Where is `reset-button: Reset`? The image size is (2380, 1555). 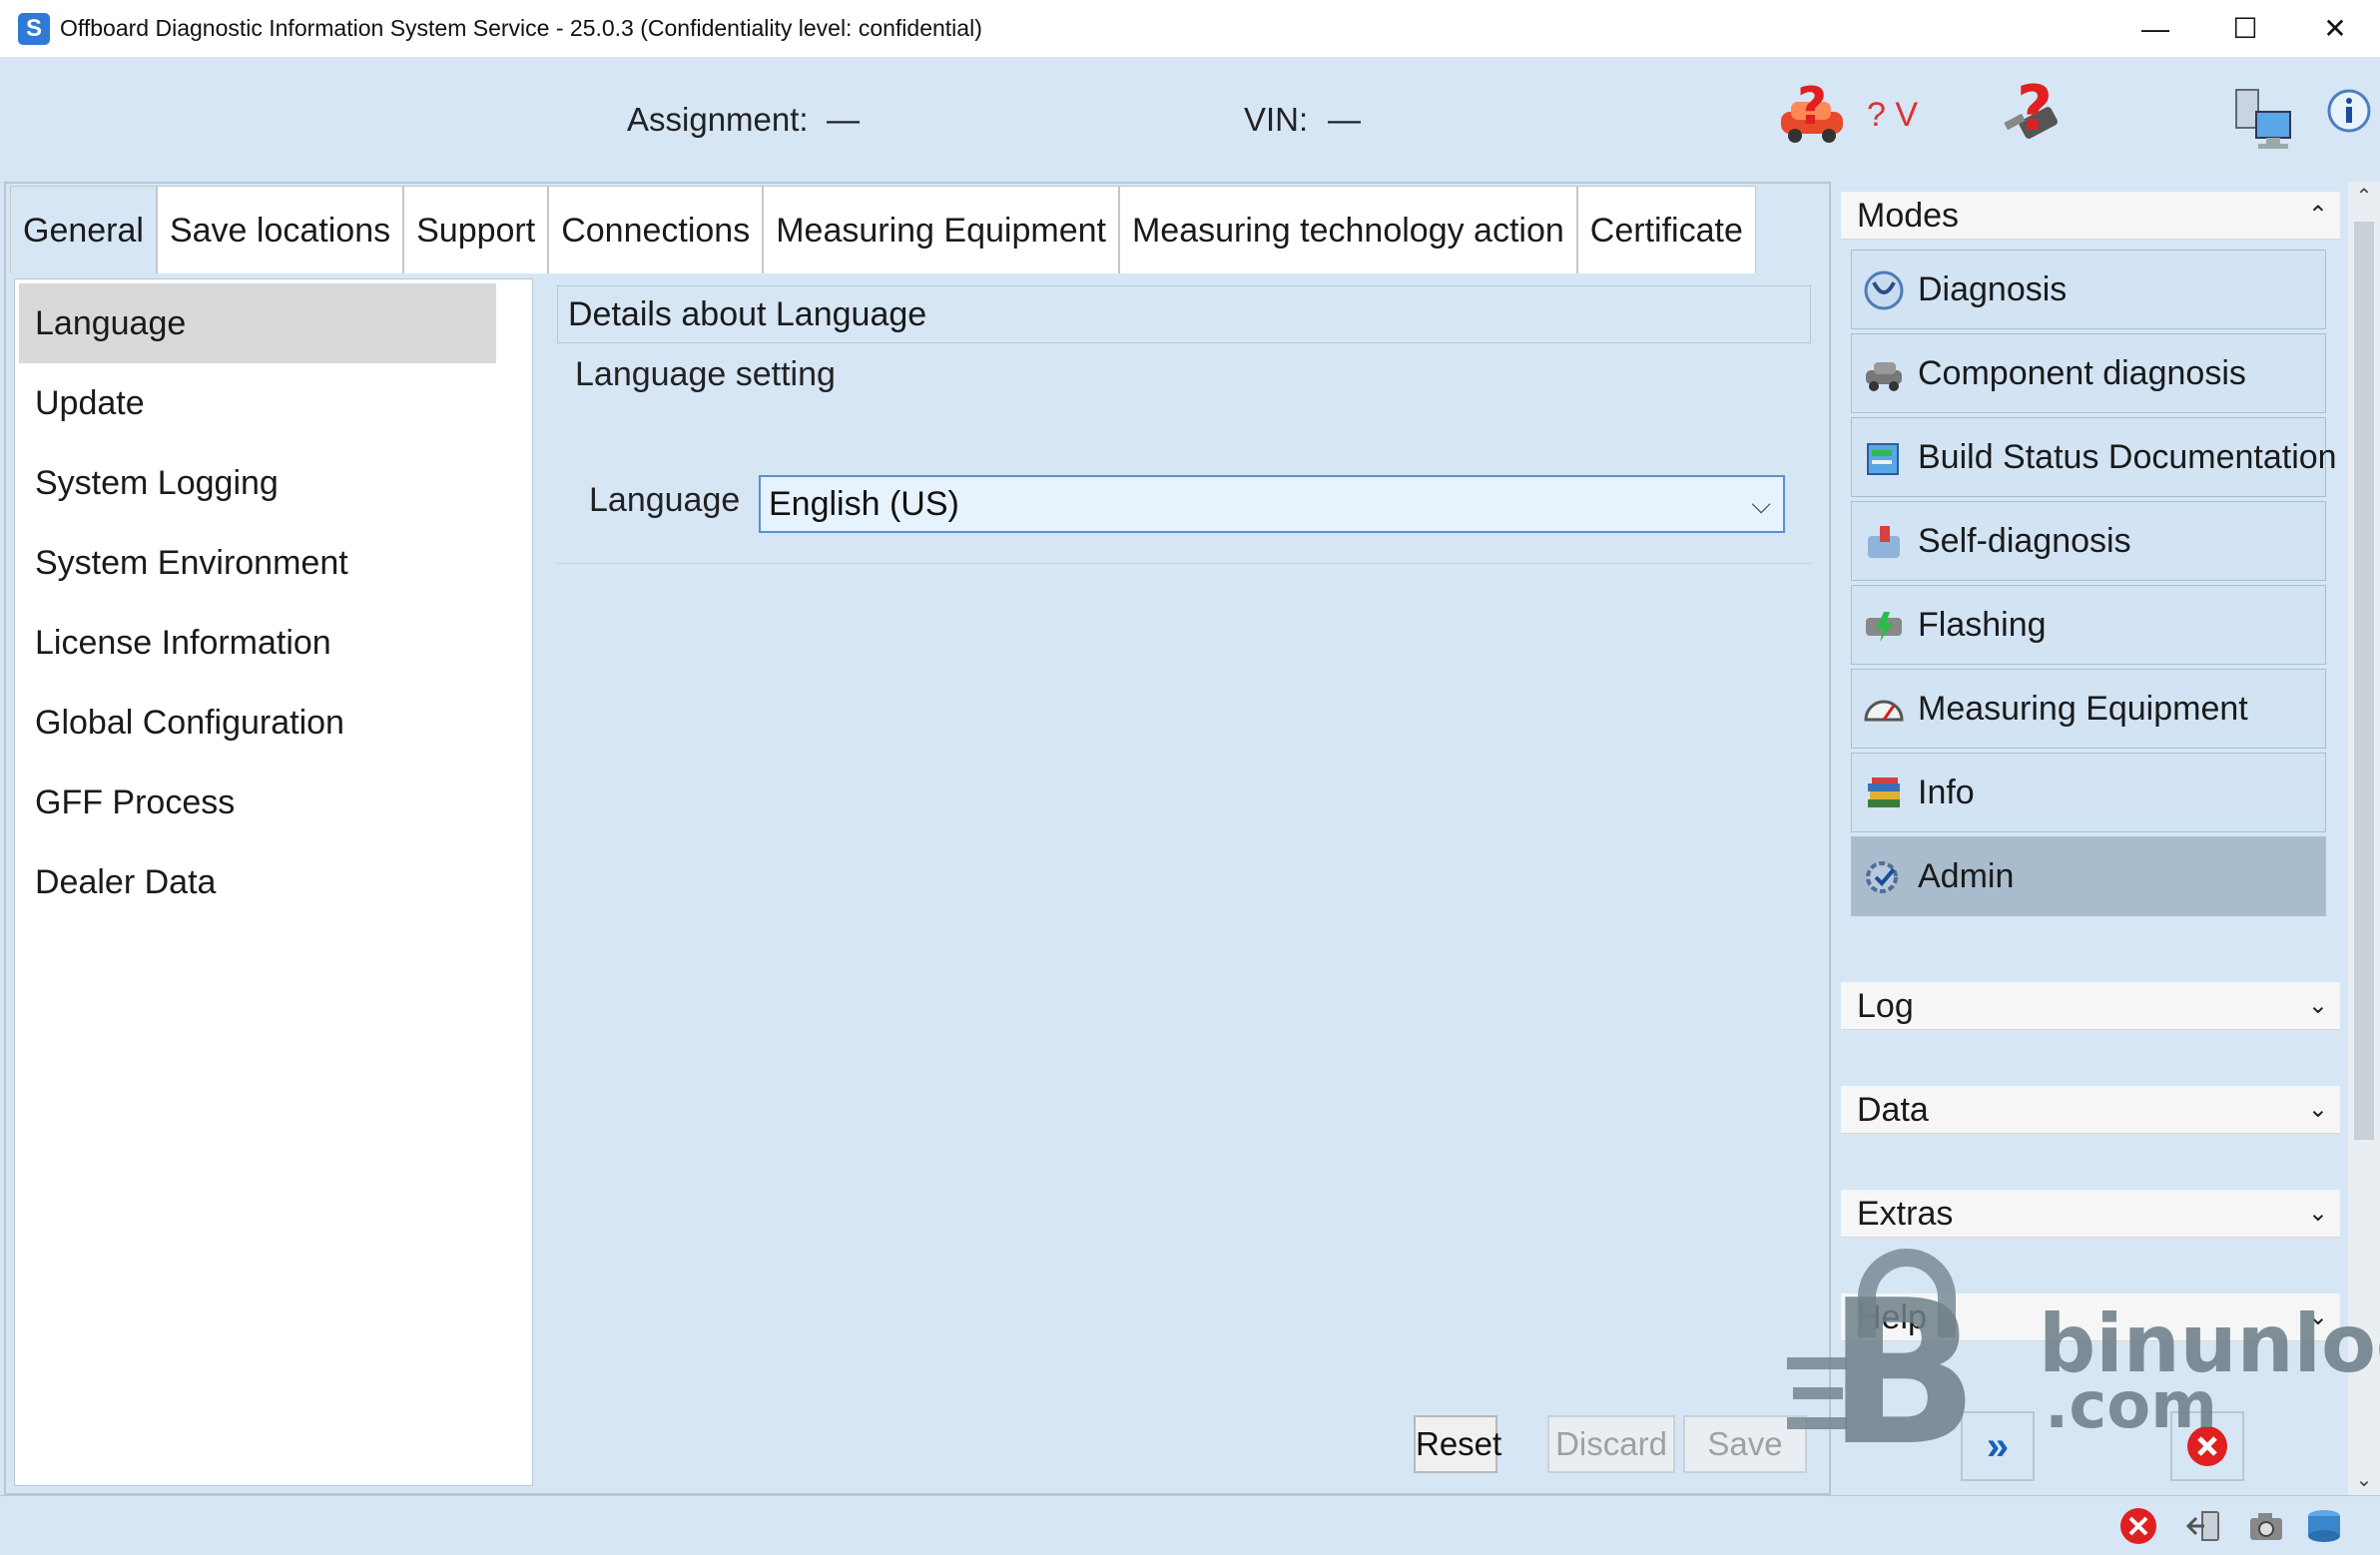 reset-button: Reset is located at coordinates (1457, 1444).